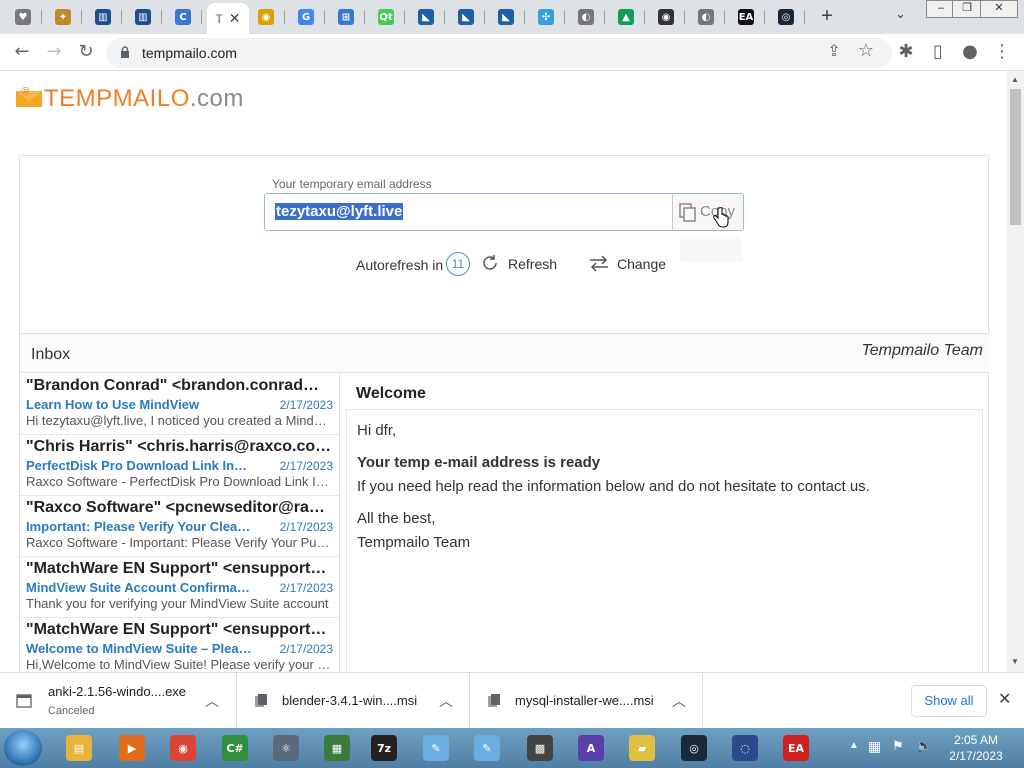 The width and height of the screenshot is (1024, 768). I want to click on download-item-mysql: mysql-installer-we....msi ︿, so click(586, 701).